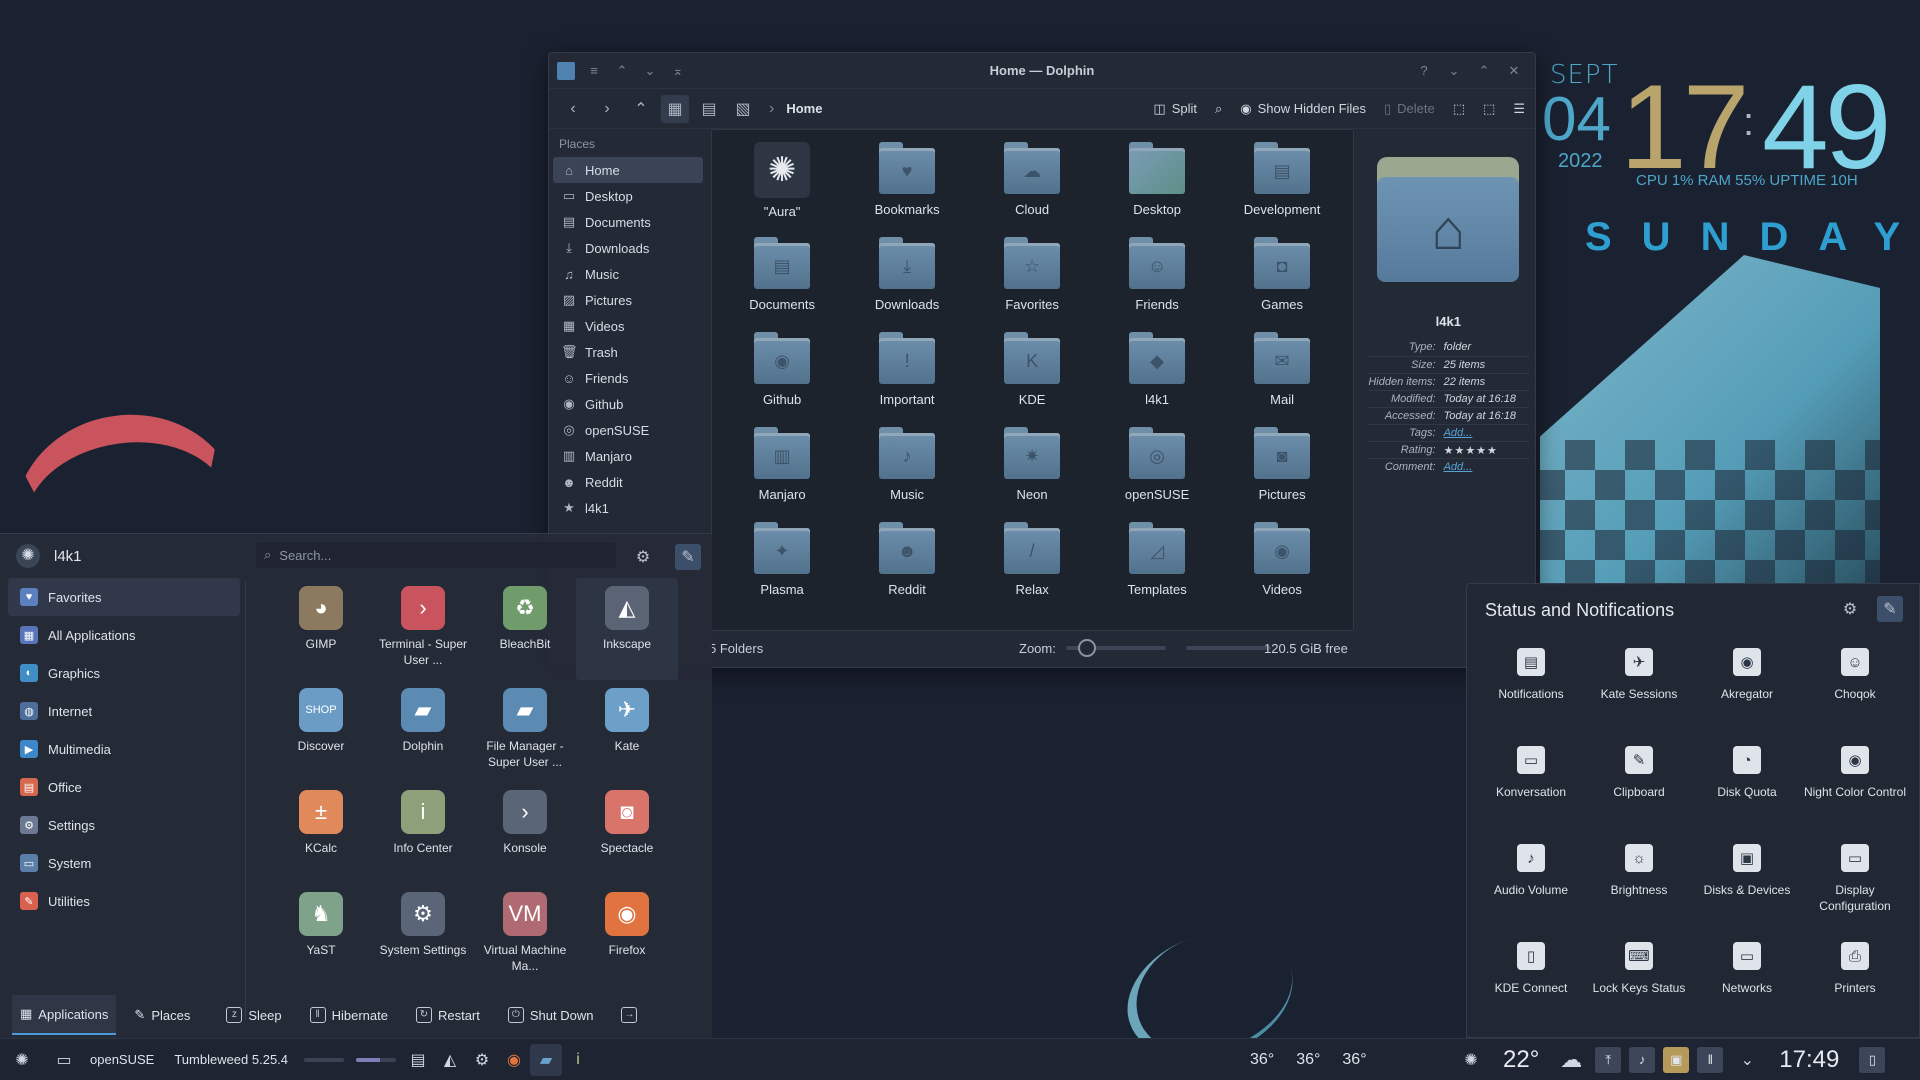  Describe the element at coordinates (64, 1060) in the screenshot. I see `show-desktop-button: ▭` at that location.